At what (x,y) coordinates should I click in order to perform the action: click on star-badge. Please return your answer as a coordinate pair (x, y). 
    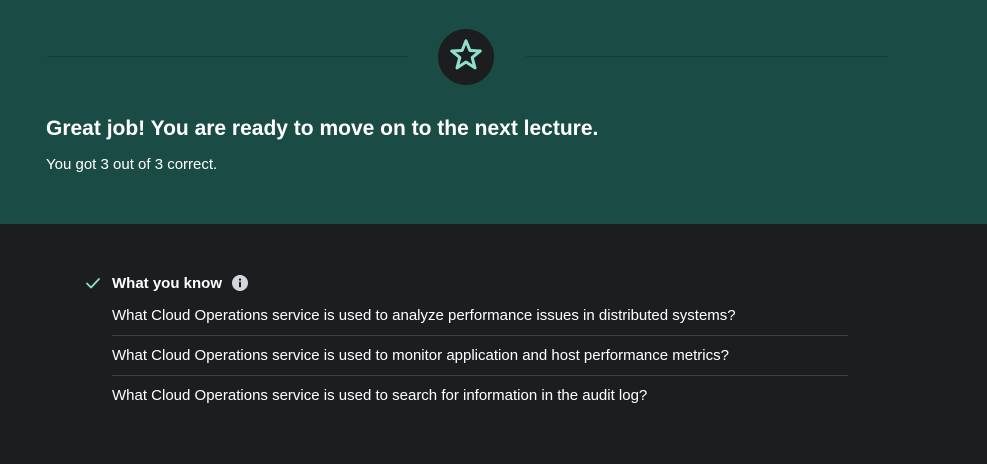
    Looking at the image, I should click on (466, 57).